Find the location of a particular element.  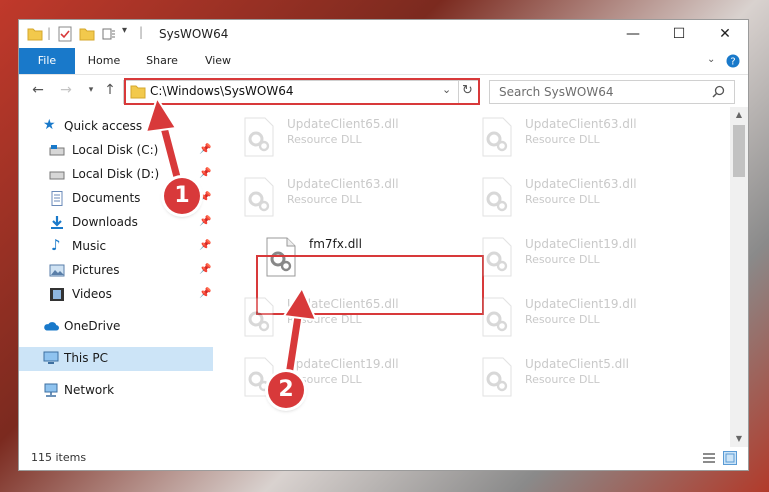

step-1-badge: 1 is located at coordinates (182, 196).